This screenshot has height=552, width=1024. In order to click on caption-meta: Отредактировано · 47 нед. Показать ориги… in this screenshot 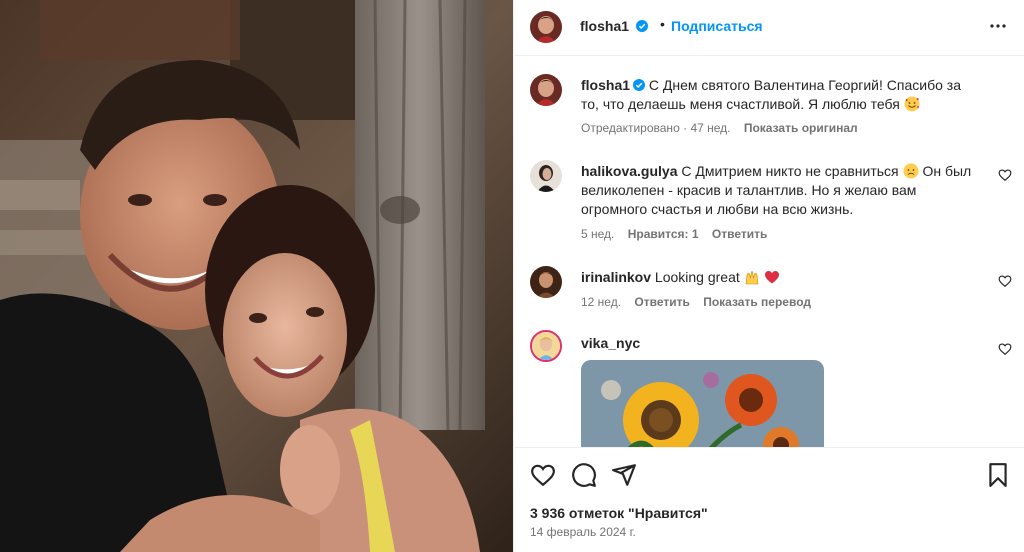, I will do `click(719, 128)`.